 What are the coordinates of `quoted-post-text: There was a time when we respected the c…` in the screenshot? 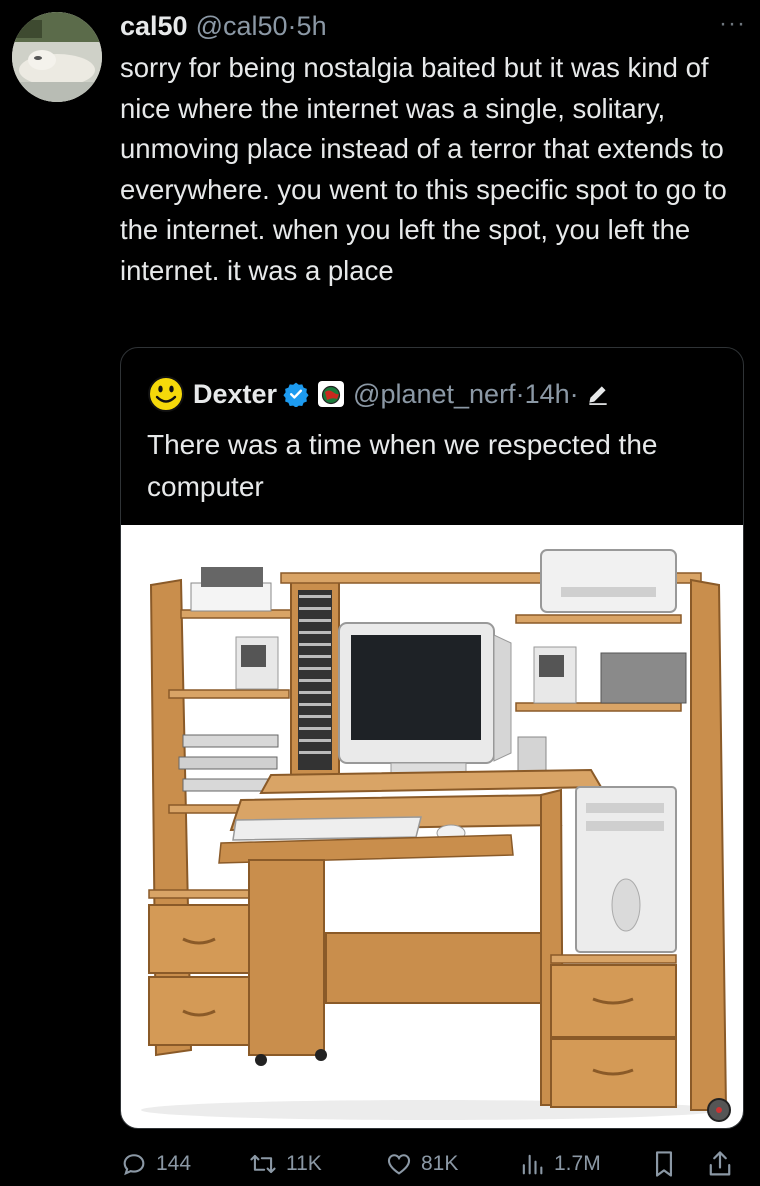 It's located at (402, 465).